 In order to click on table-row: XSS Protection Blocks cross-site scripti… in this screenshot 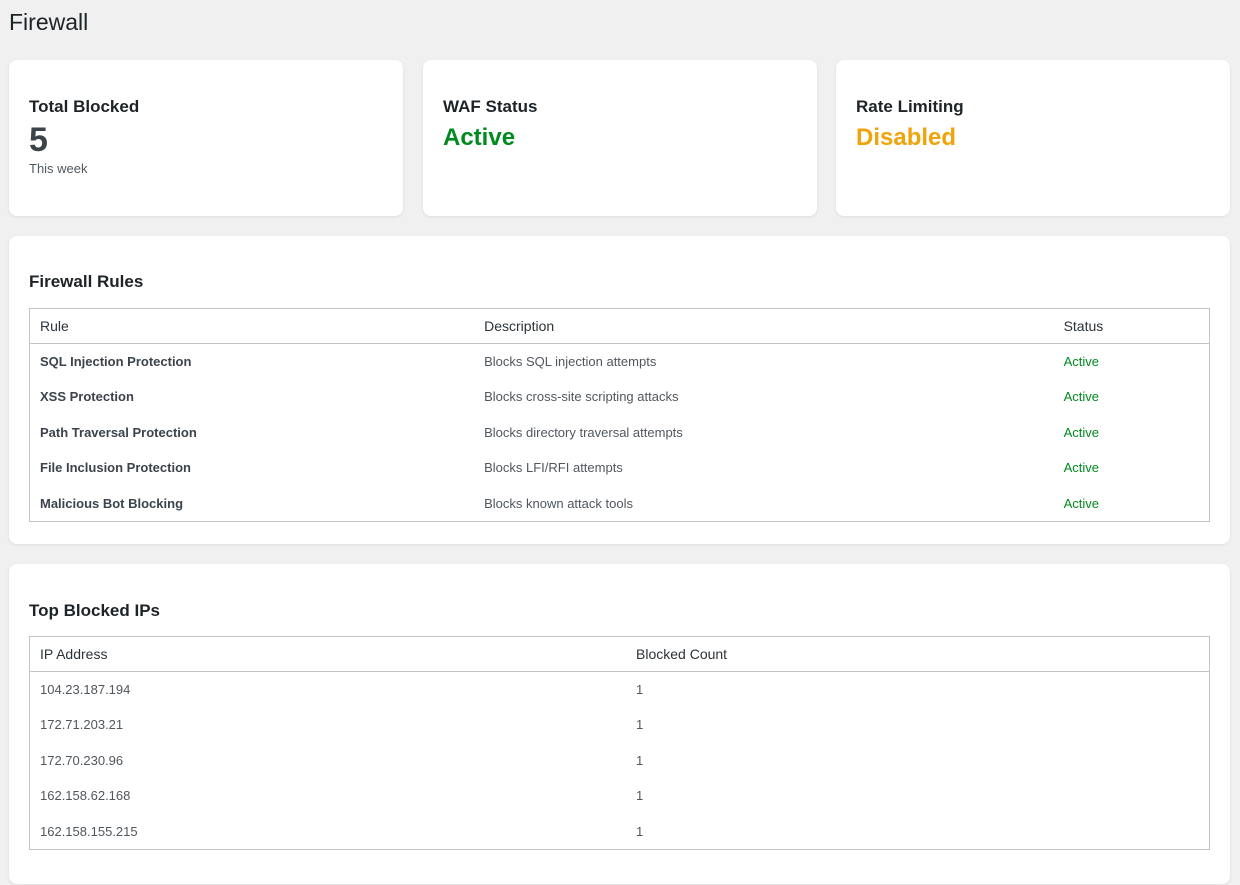, I will do `click(620, 397)`.